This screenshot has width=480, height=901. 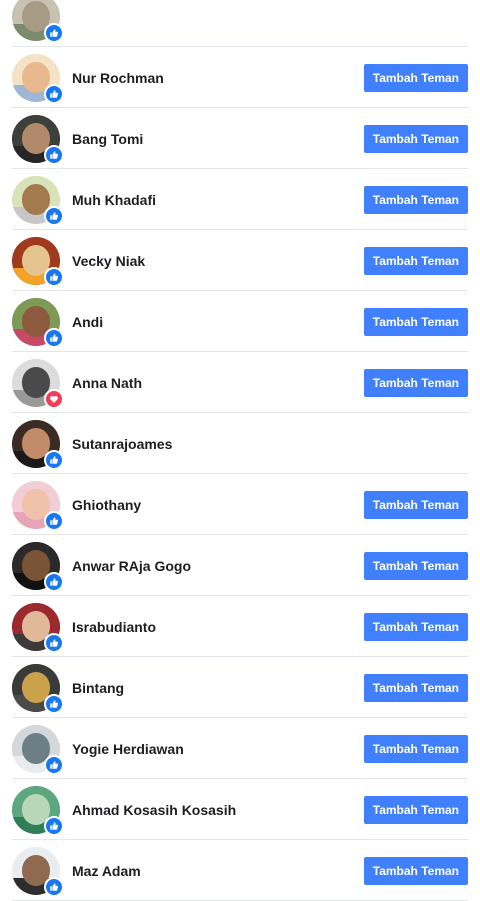 I want to click on person-name: Bang Tomi, so click(x=218, y=139).